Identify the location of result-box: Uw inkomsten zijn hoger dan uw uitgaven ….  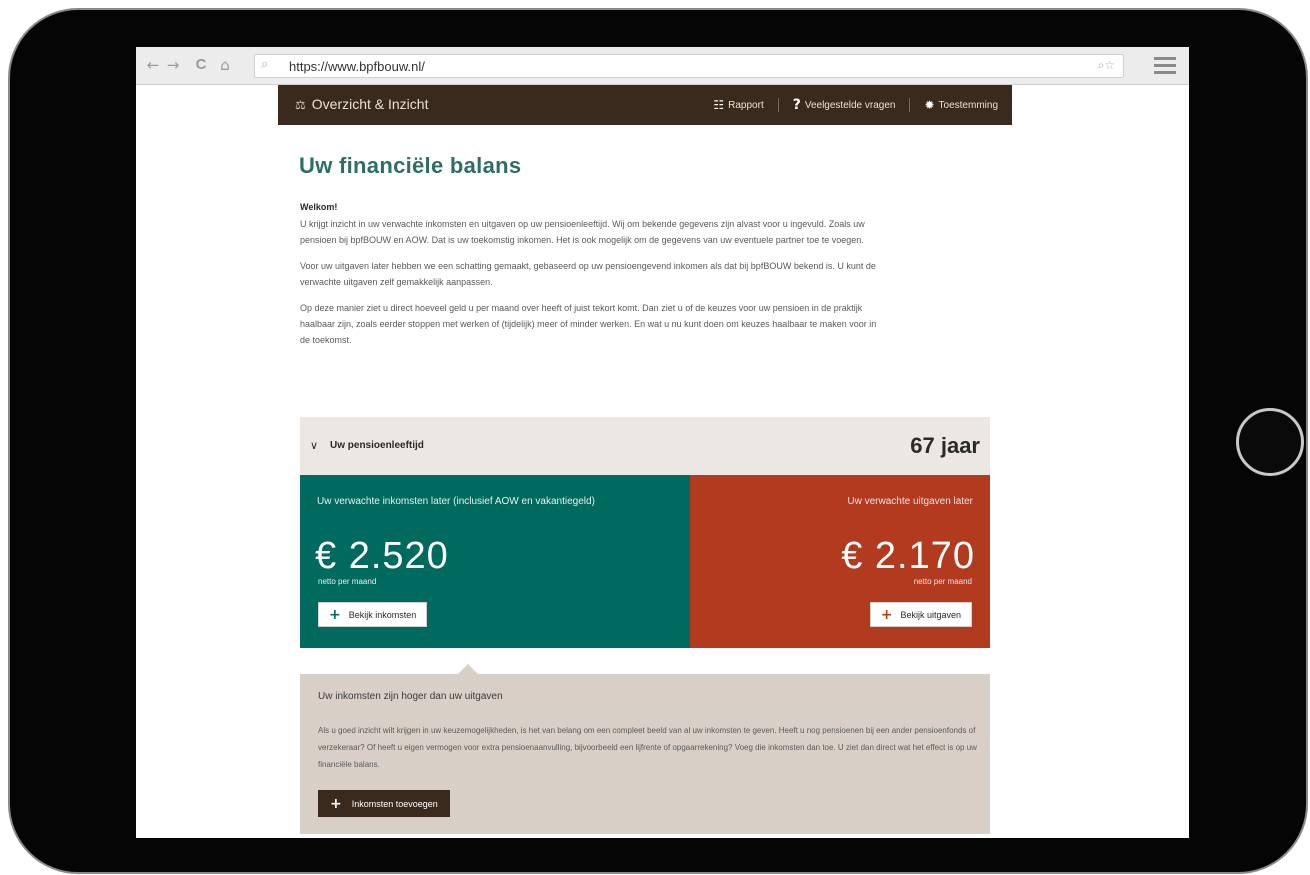
(645, 749).